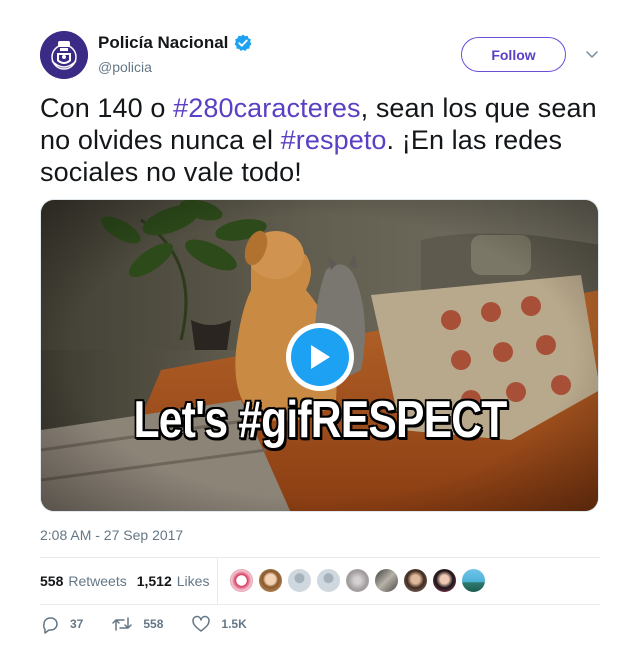 The image size is (640, 666). I want to click on author-name-row: Policía Nacional, so click(175, 43).